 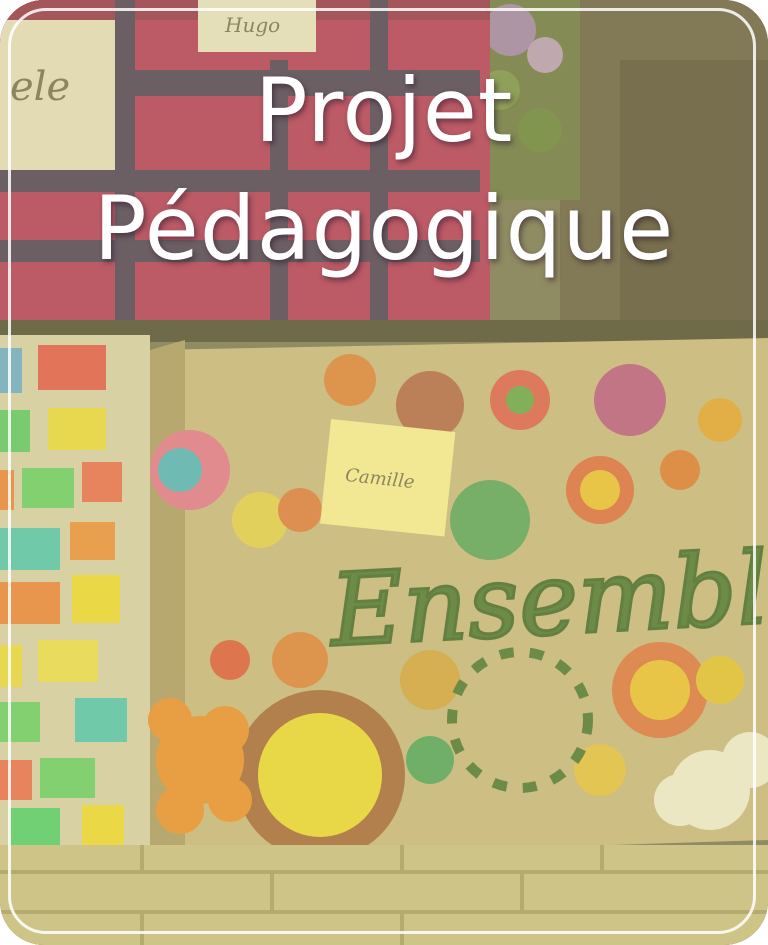 I want to click on title-line-1: Projet, so click(x=384, y=110).